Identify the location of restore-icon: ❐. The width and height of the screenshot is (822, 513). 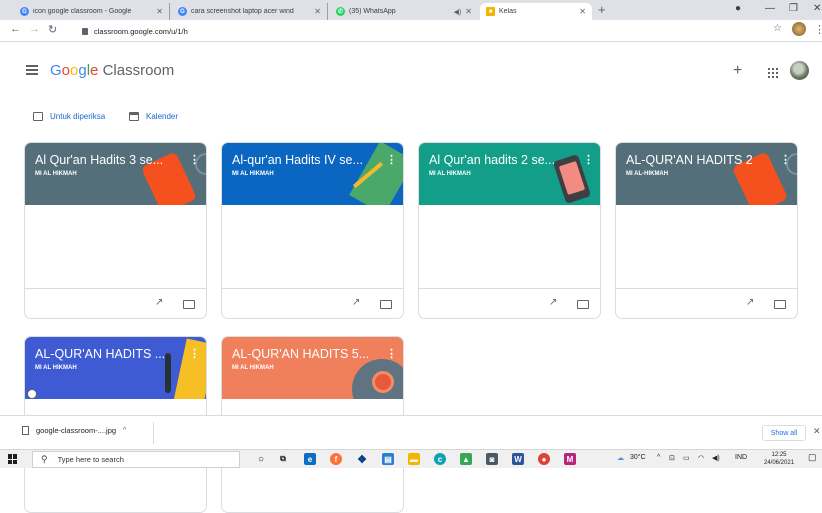
(793, 8).